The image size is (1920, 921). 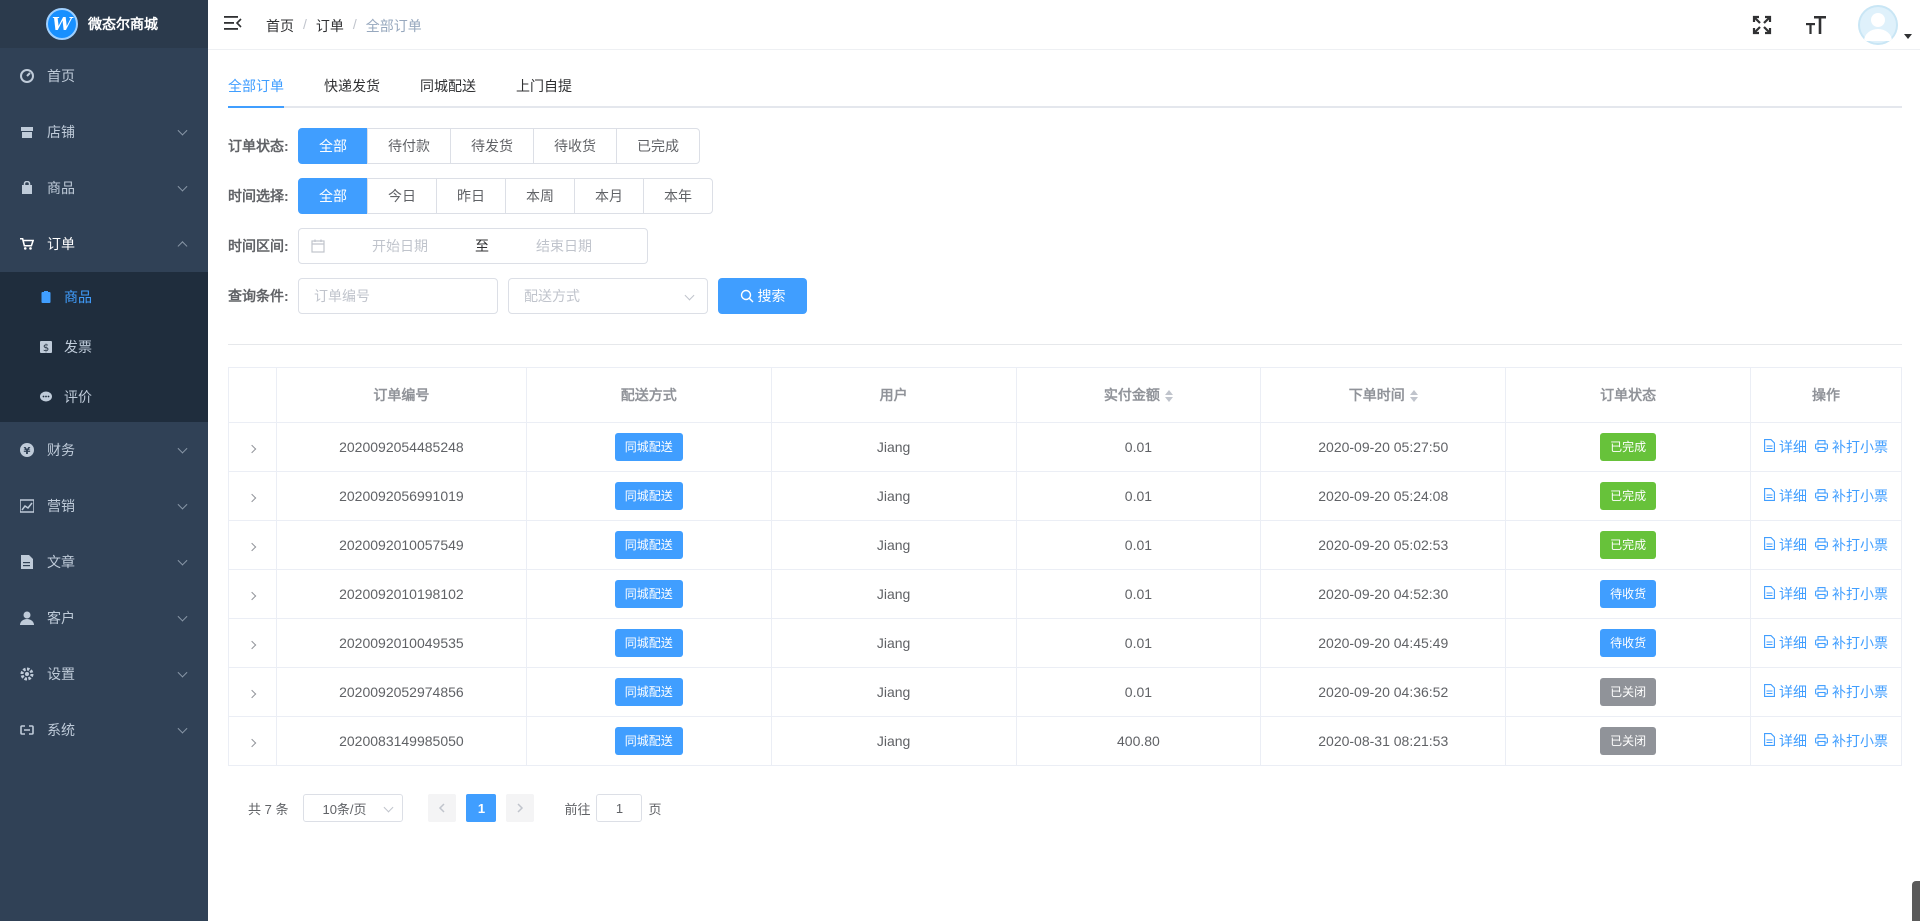 What do you see at coordinates (471, 196) in the screenshot?
I see `time-option-yesterday: 昨日` at bounding box center [471, 196].